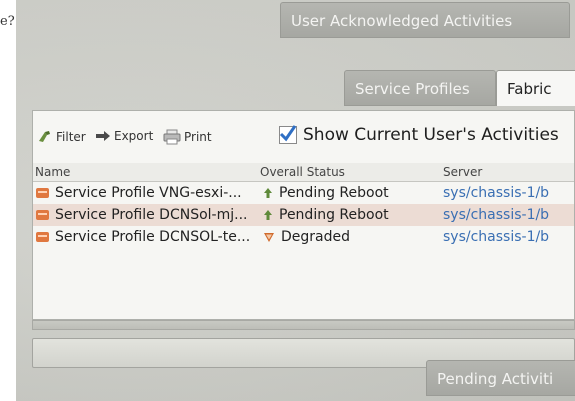 This screenshot has height=401, width=575. What do you see at coordinates (412, 89) in the screenshot?
I see `tab-service-profiles-label: Service Profiles` at bounding box center [412, 89].